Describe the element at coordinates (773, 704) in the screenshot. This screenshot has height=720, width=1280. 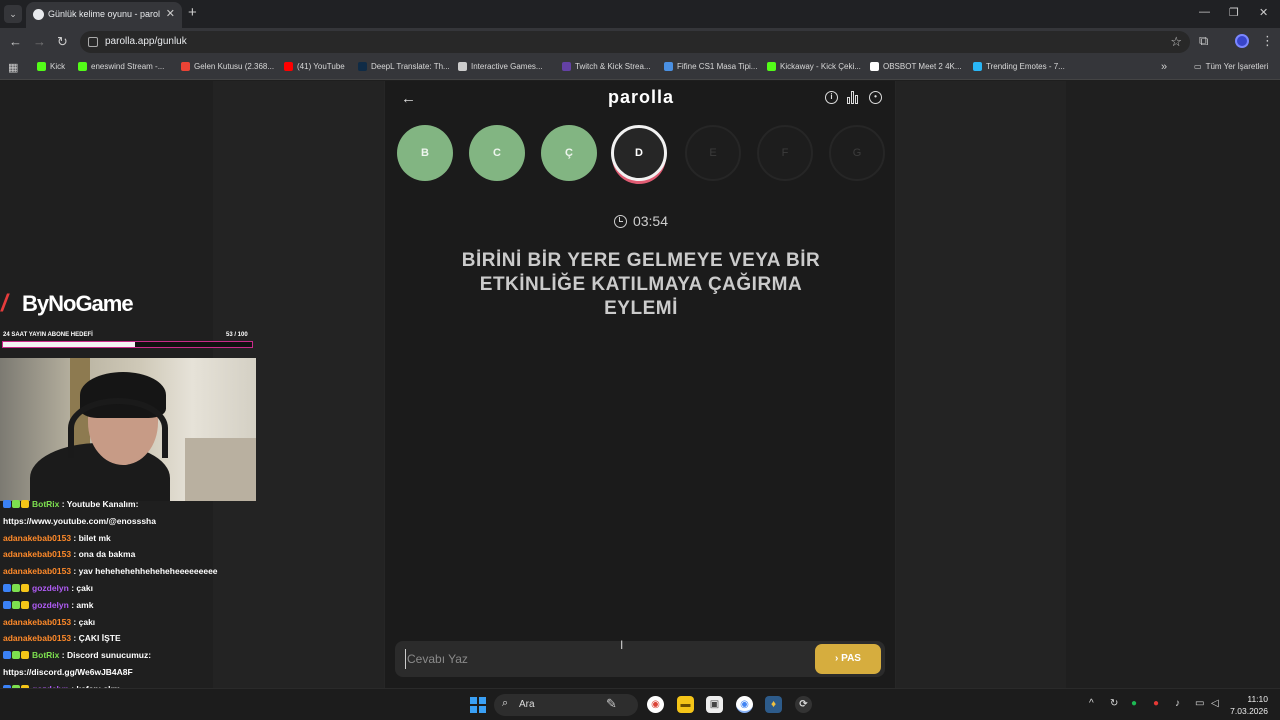
I see `obs-style-app-icon: ♦` at that location.